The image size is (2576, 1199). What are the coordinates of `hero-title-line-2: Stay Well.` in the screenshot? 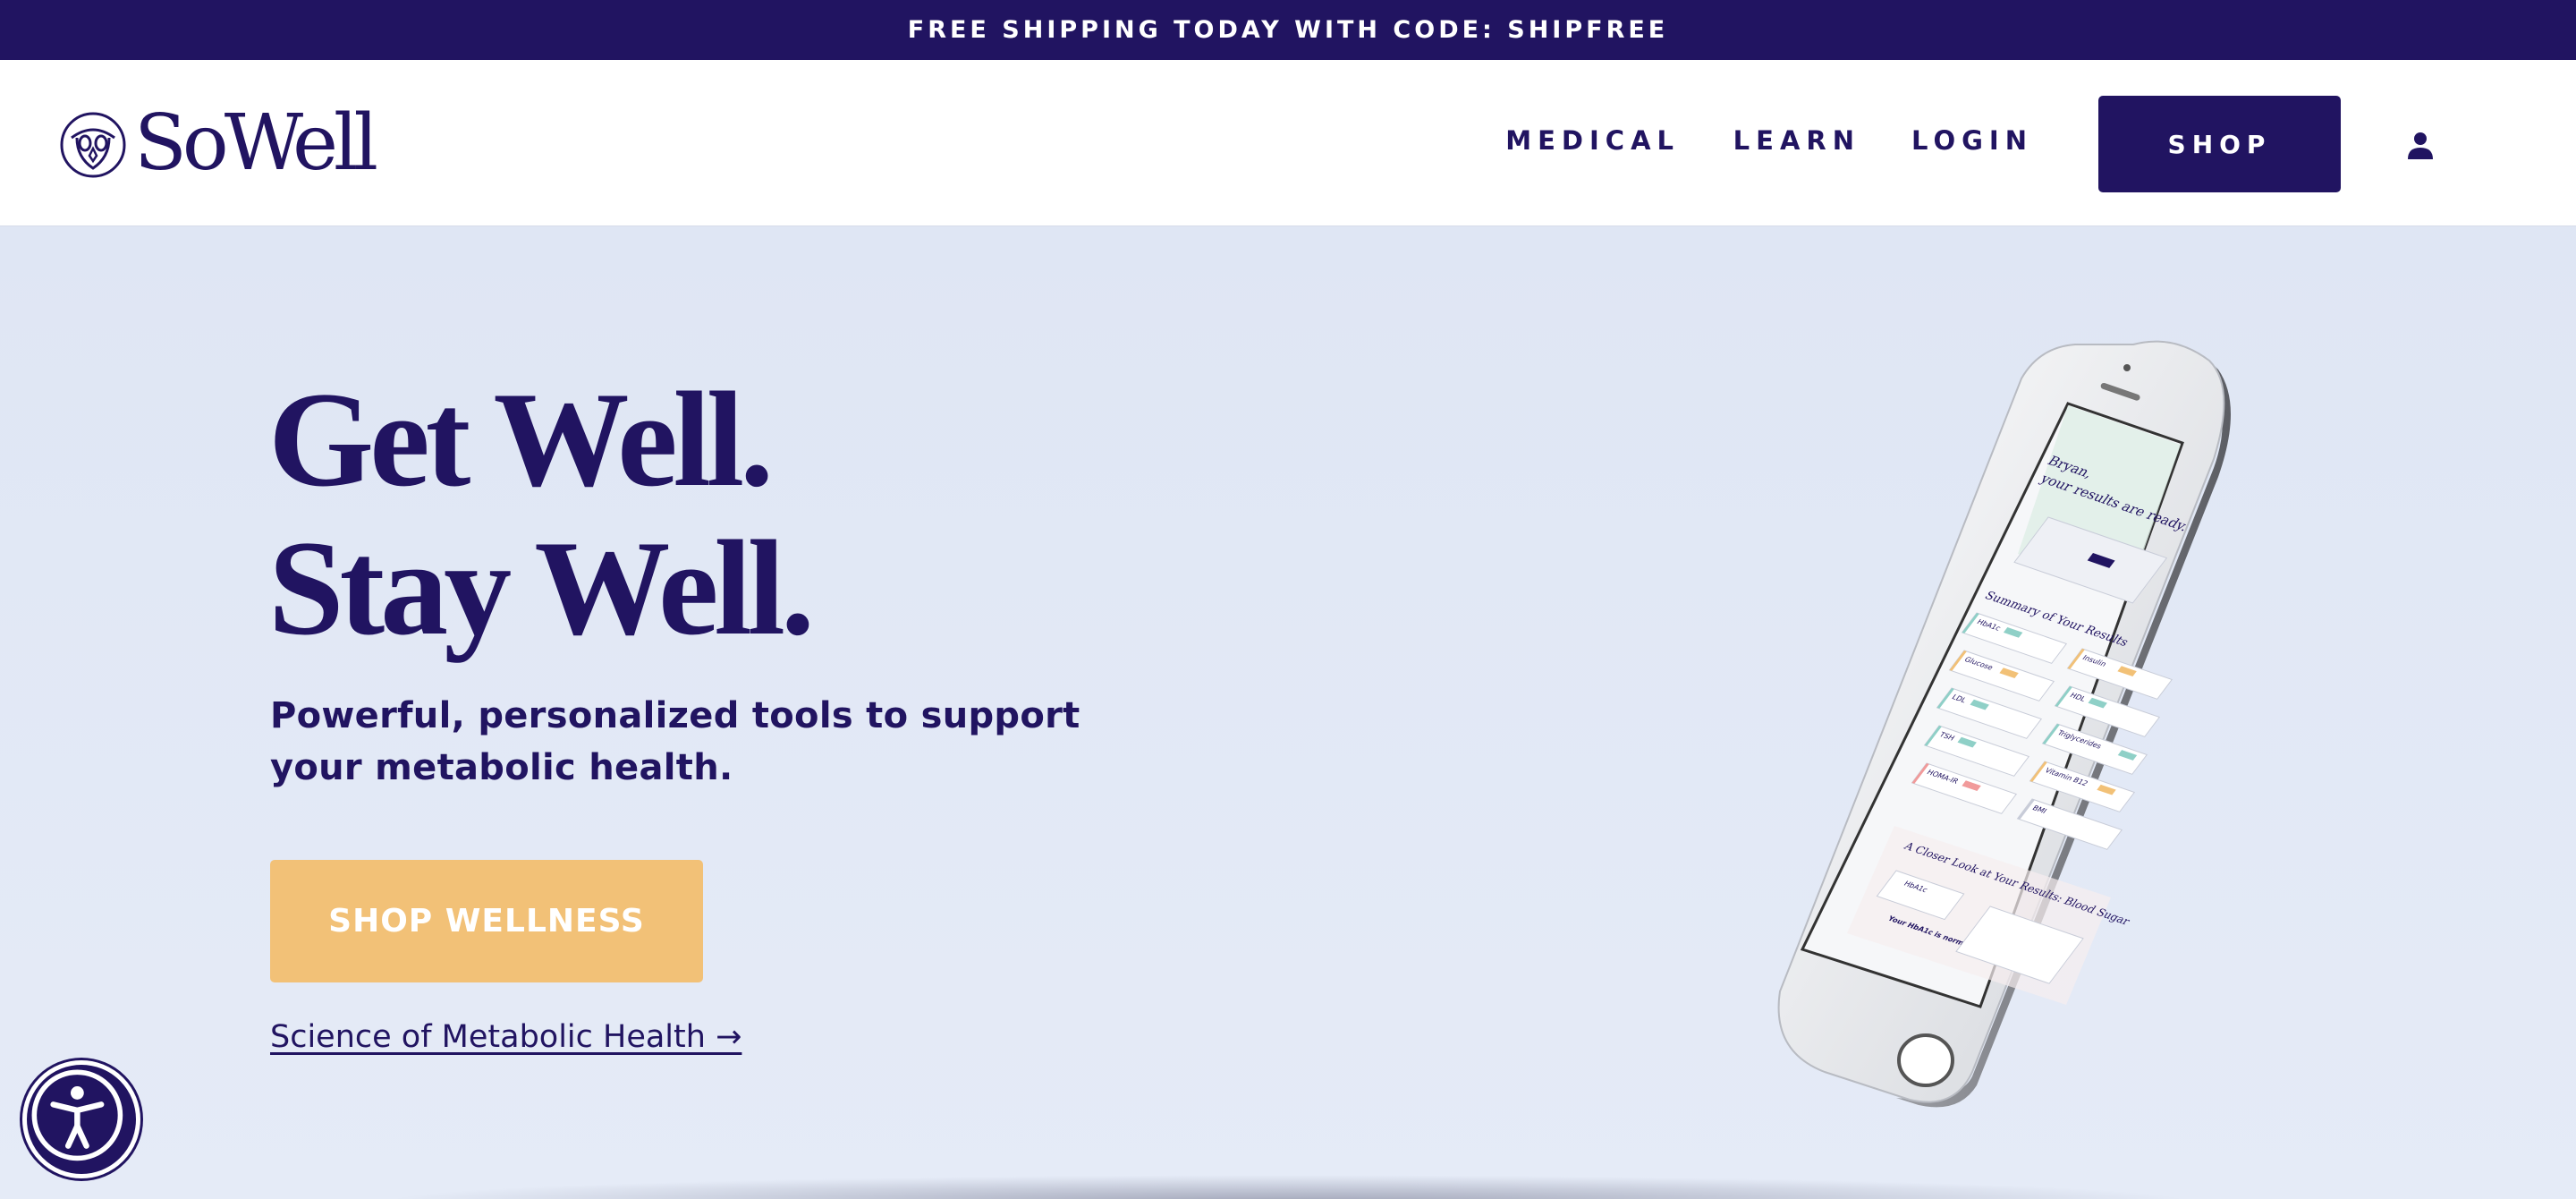 It's located at (541, 588).